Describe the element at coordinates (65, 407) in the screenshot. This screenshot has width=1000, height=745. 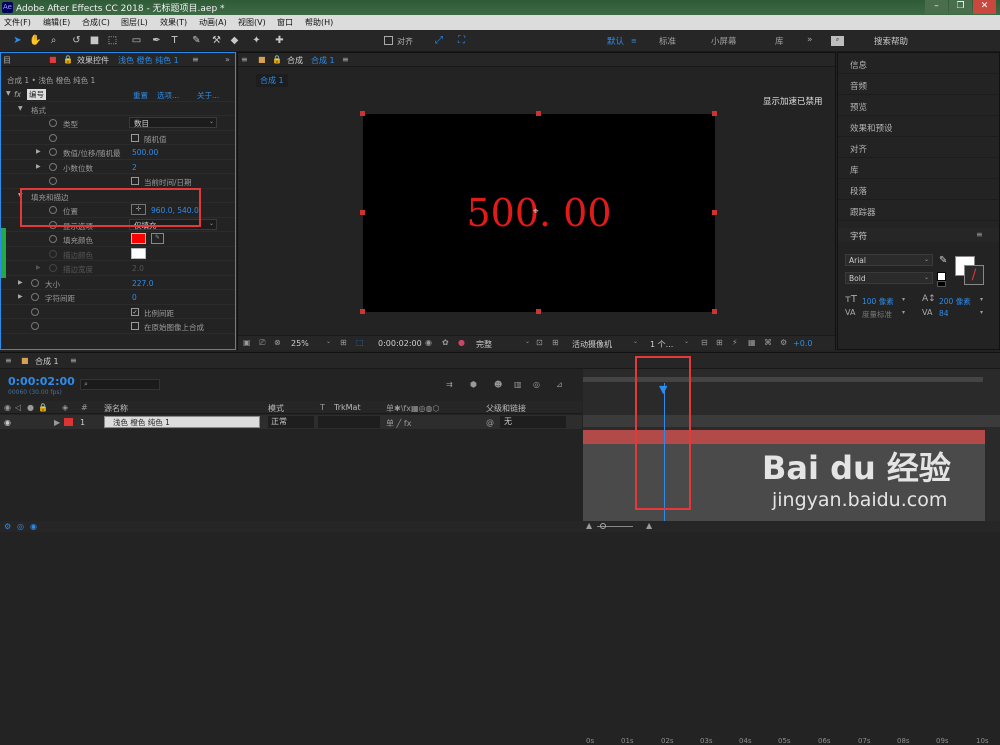
I see `label-icon: ◈` at that location.